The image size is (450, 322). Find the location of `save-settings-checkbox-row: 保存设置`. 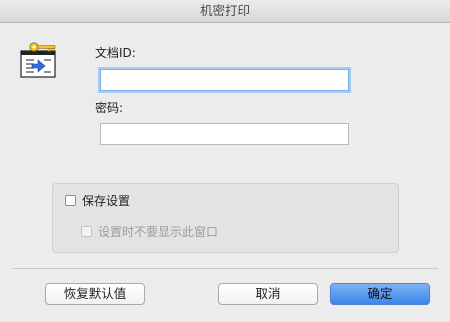

save-settings-checkbox-row: 保存设置 is located at coordinates (97, 200).